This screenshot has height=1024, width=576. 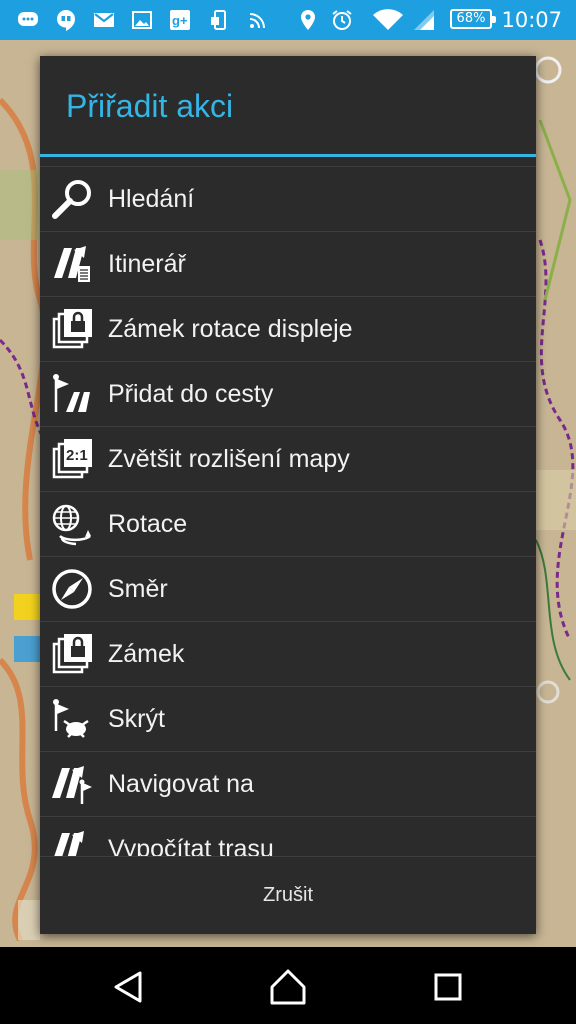 I want to click on add-to-route-icon, so click(x=71, y=393).